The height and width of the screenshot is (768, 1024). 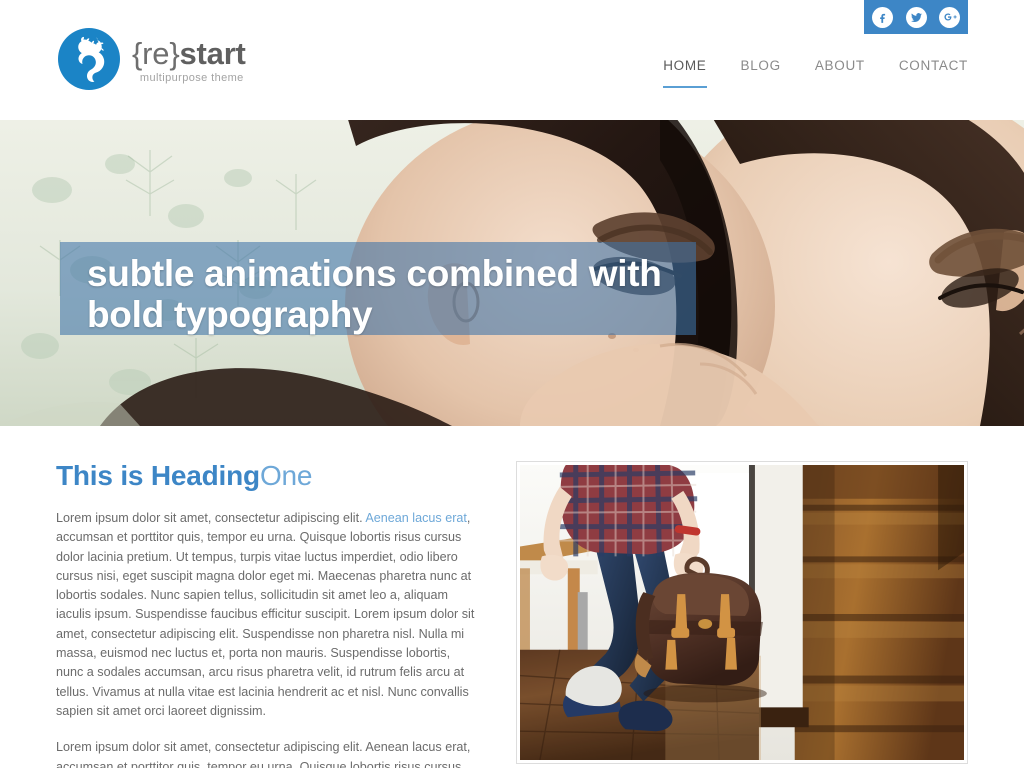 I want to click on nav-item-about: ABOUT, so click(x=840, y=73).